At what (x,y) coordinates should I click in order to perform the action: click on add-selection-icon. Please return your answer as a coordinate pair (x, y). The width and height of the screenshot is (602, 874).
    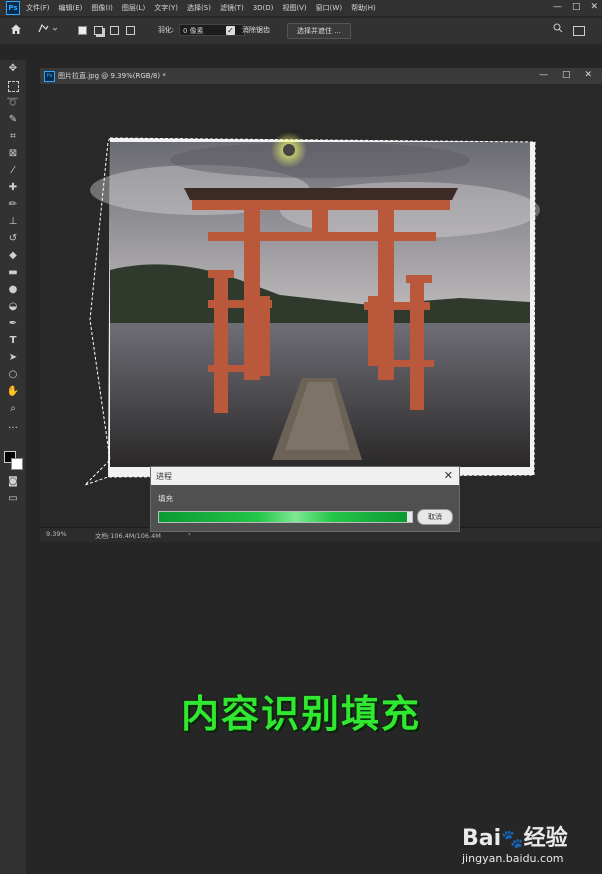
    Looking at the image, I should click on (98, 30).